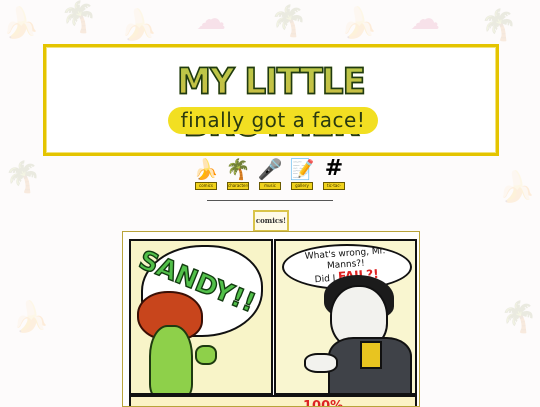 This screenshot has height=407, width=540. I want to click on nav-item-comics: 🍌 comics, so click(206, 174).